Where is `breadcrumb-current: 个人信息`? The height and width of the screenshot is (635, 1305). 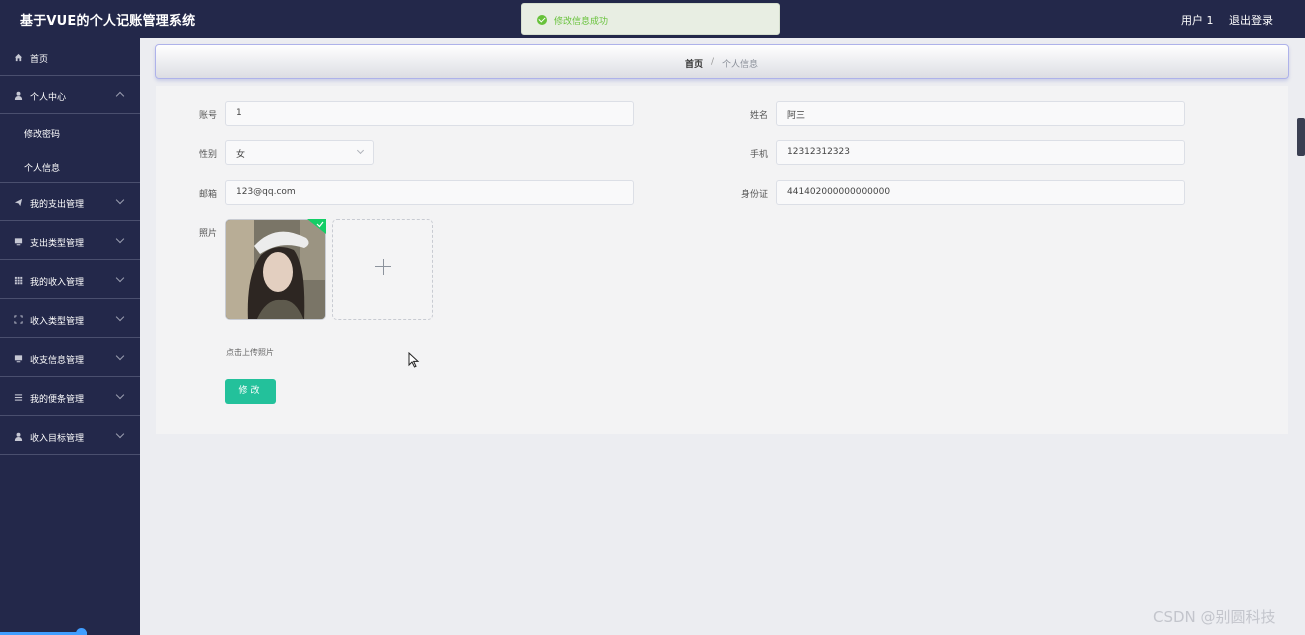 breadcrumb-current: 个人信息 is located at coordinates (740, 65).